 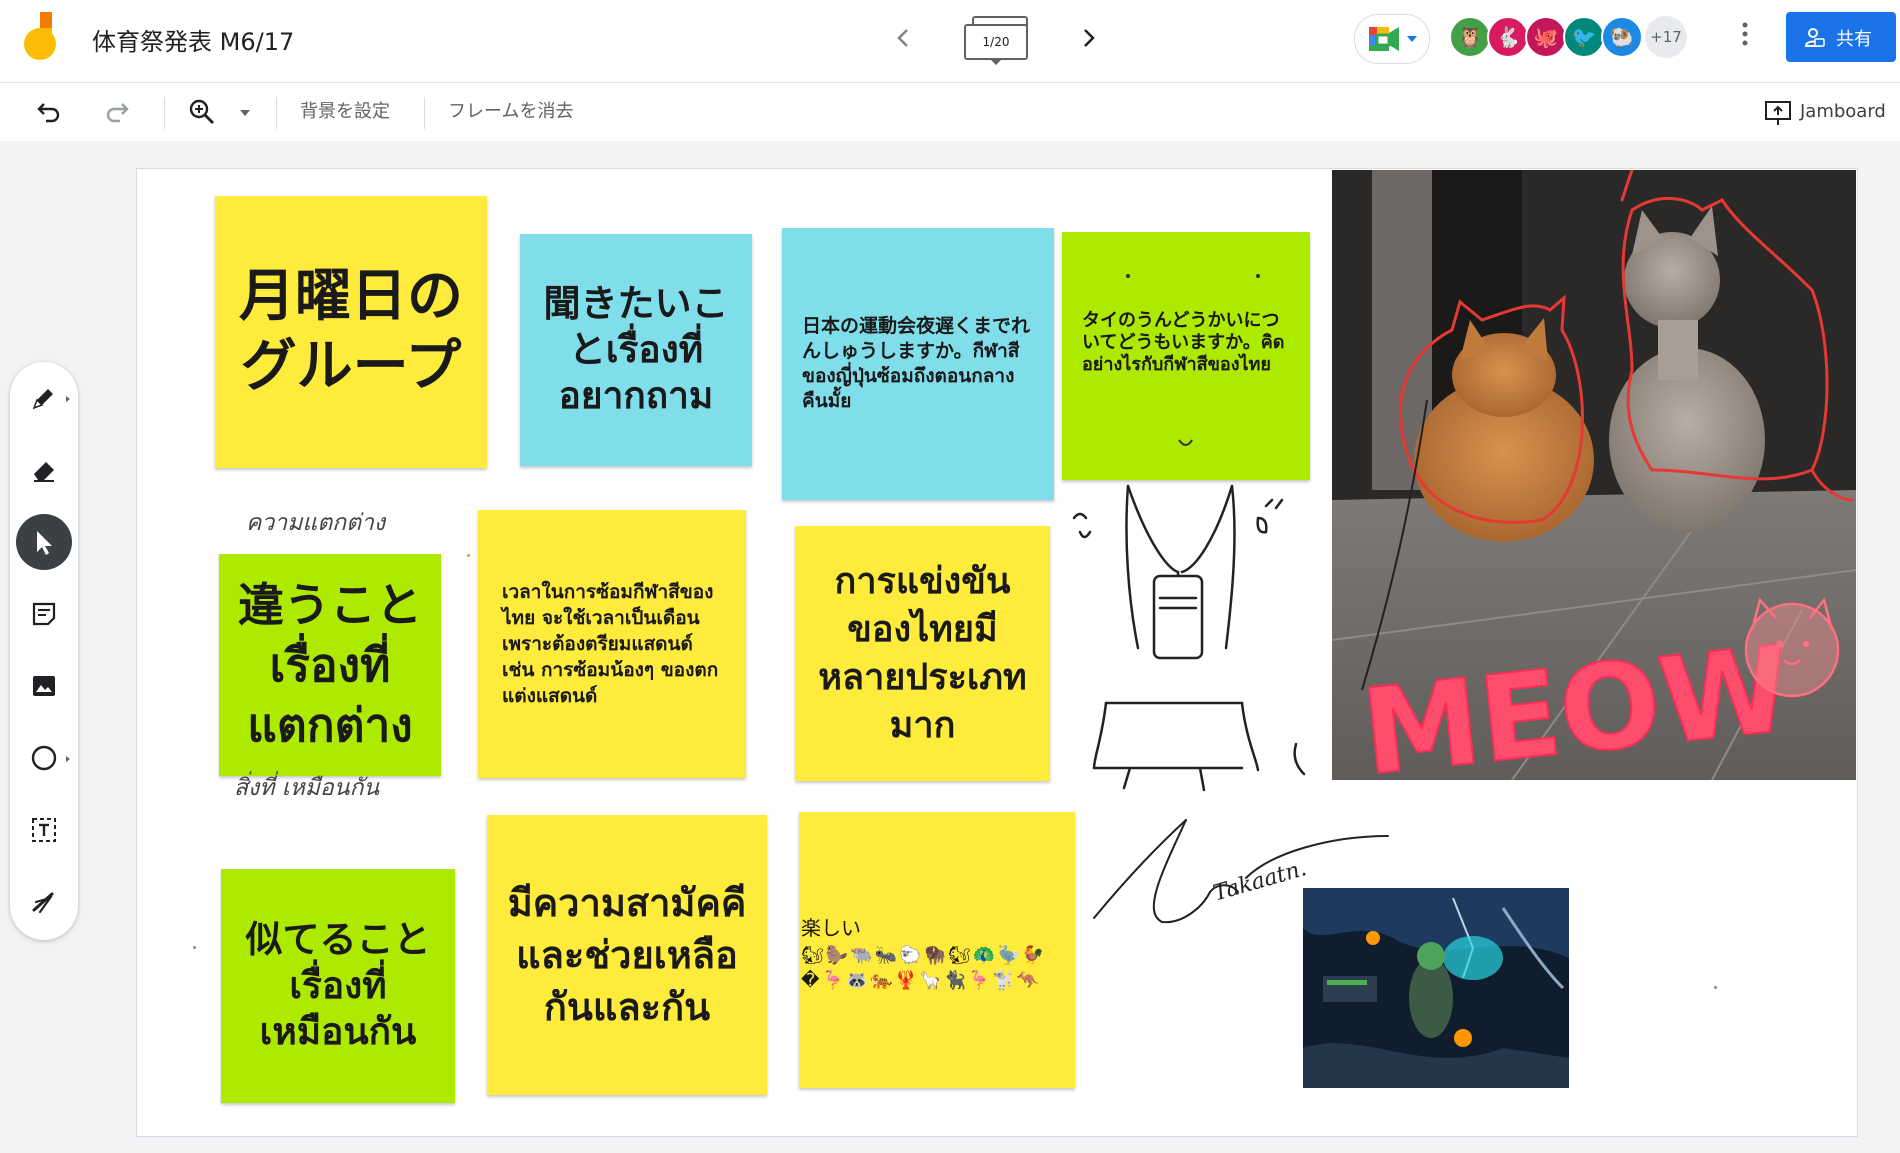 I want to click on shape-tool-button, so click(x=44, y=758).